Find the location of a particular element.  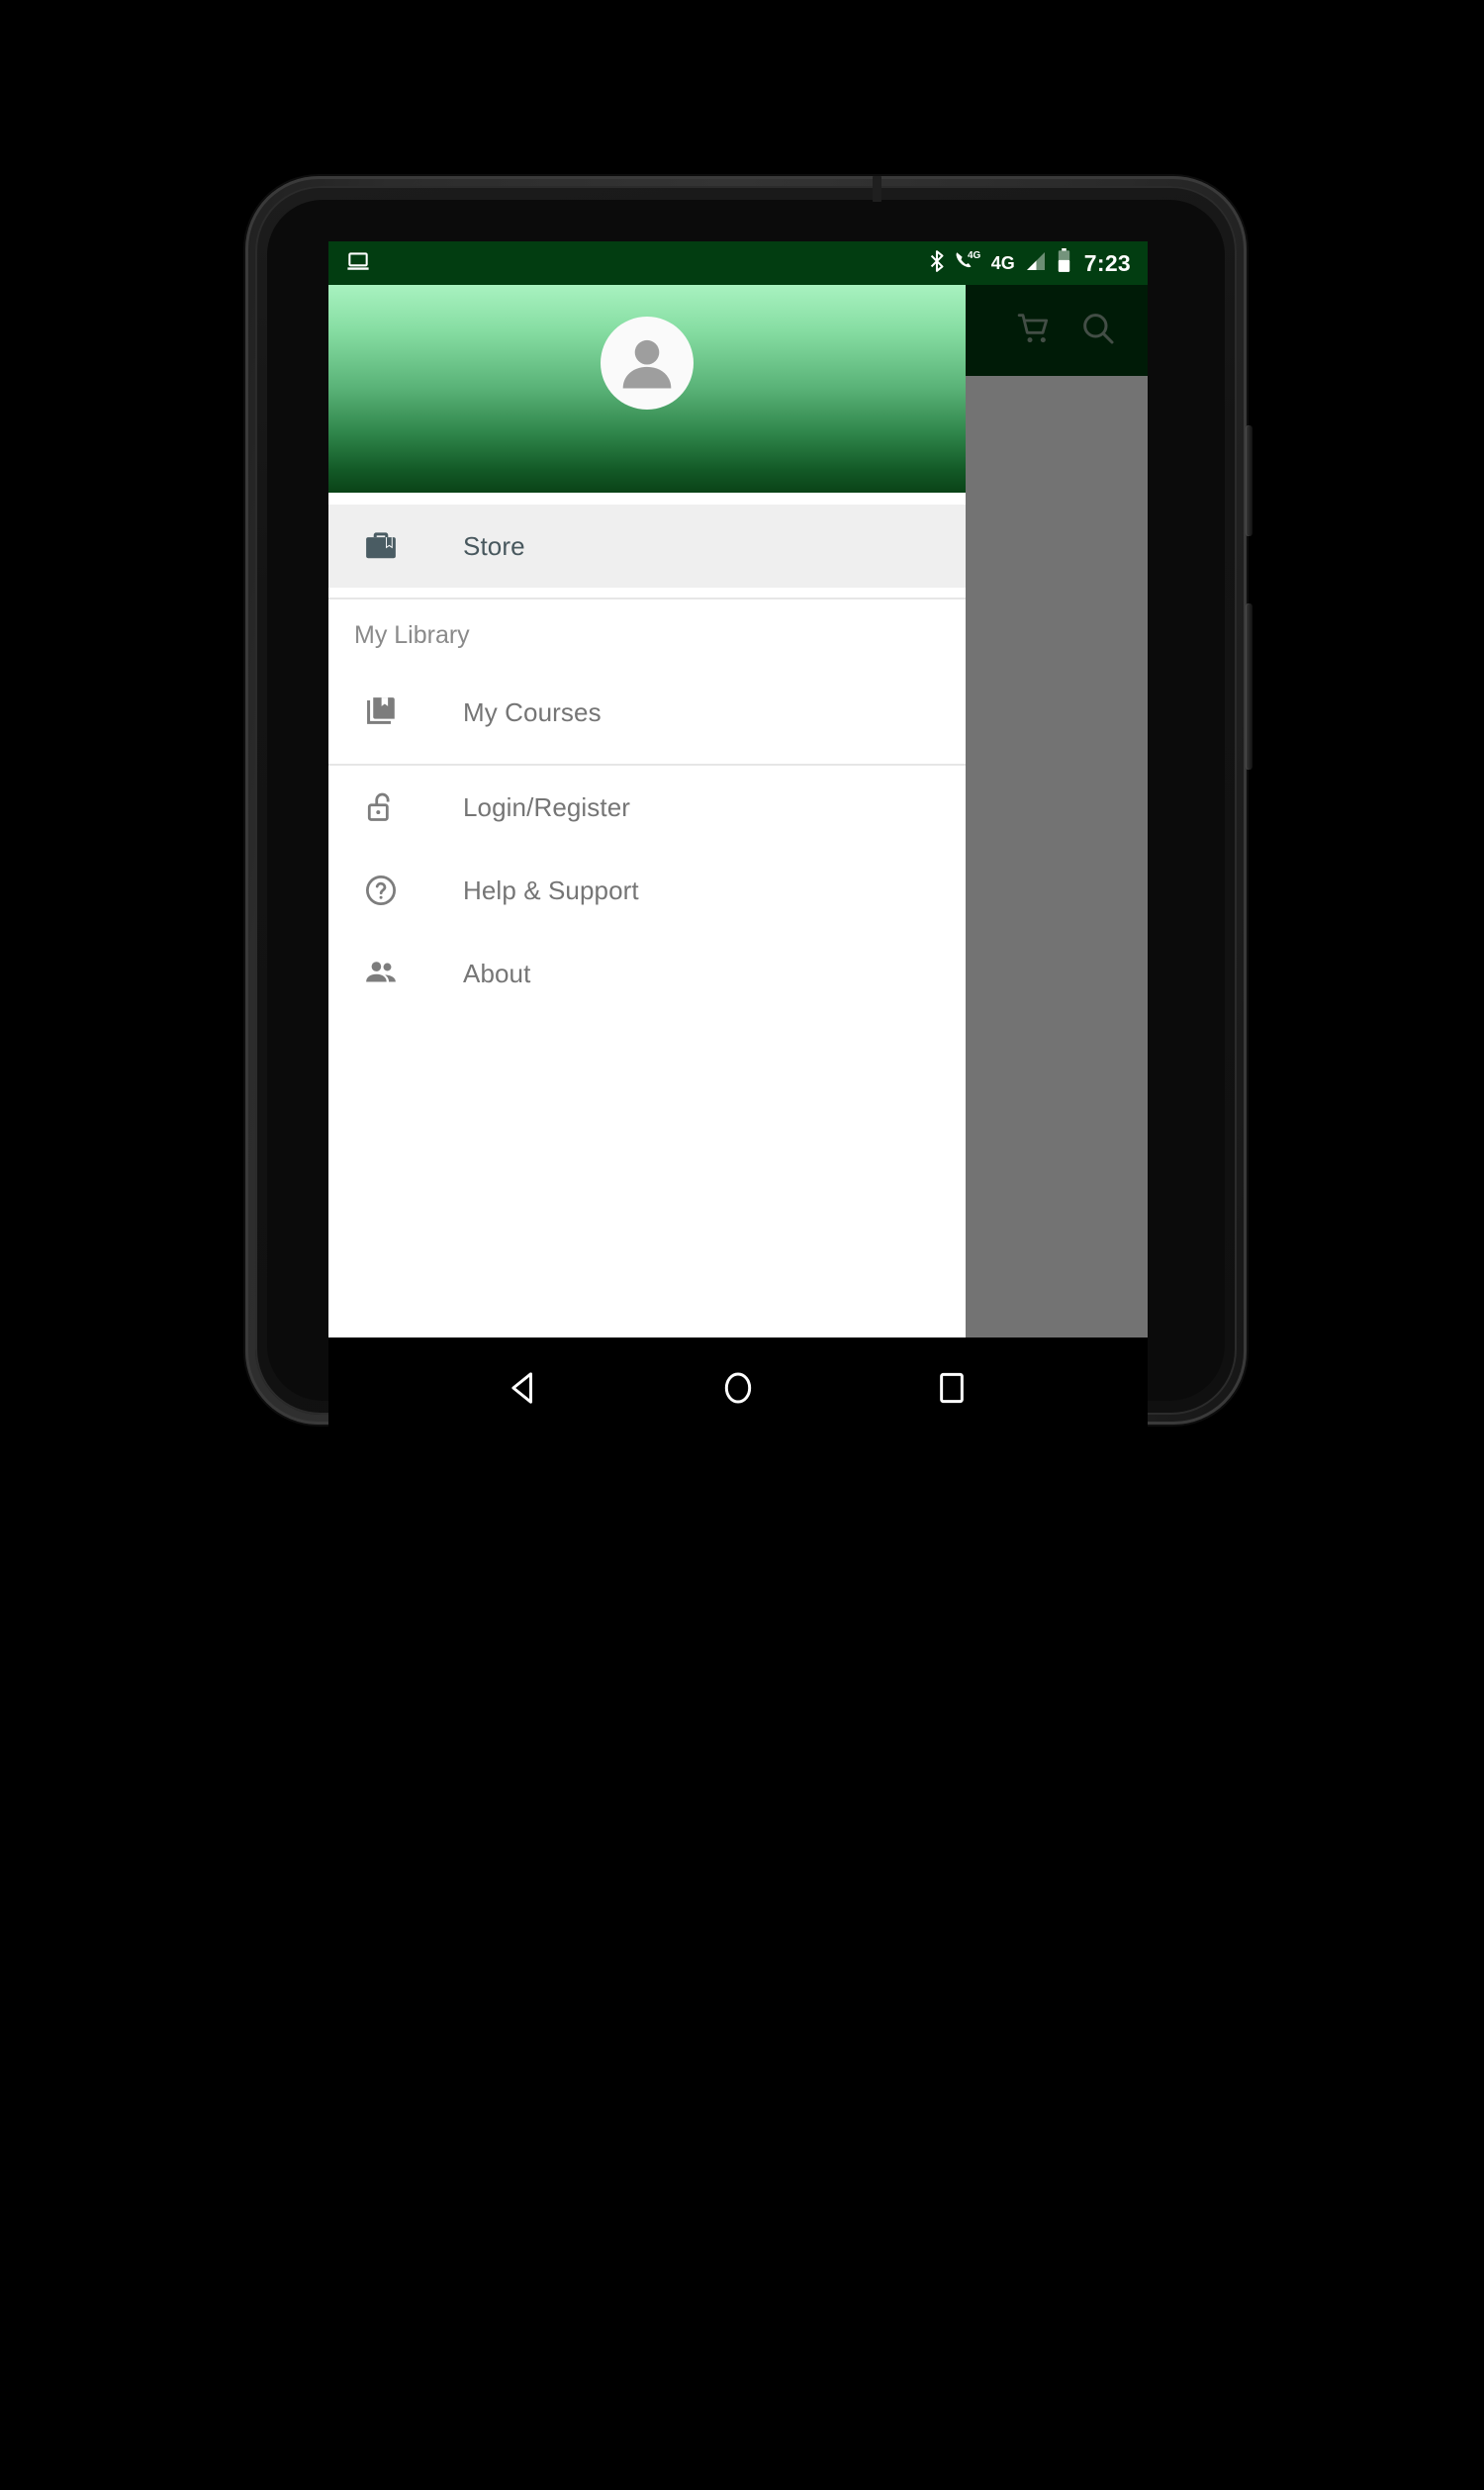

person-avatar-icon is located at coordinates (647, 364).